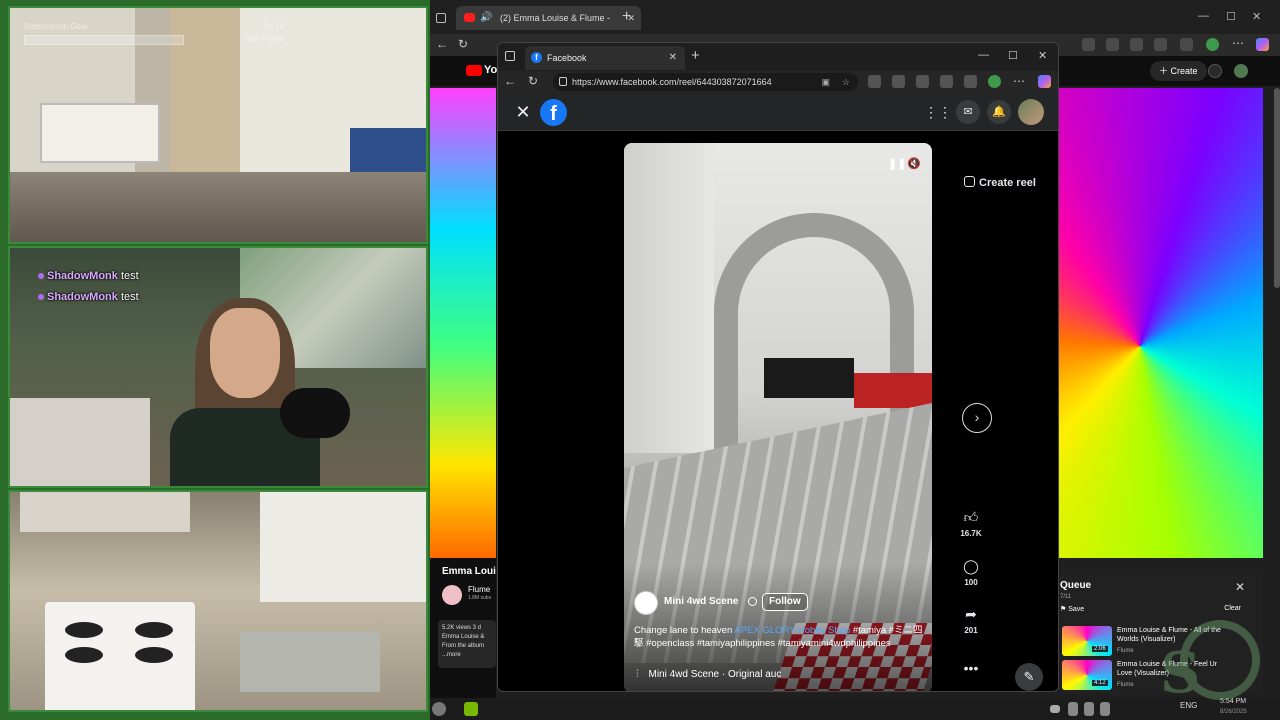 The width and height of the screenshot is (1280, 720). I want to click on lock-icon, so click(563, 81).